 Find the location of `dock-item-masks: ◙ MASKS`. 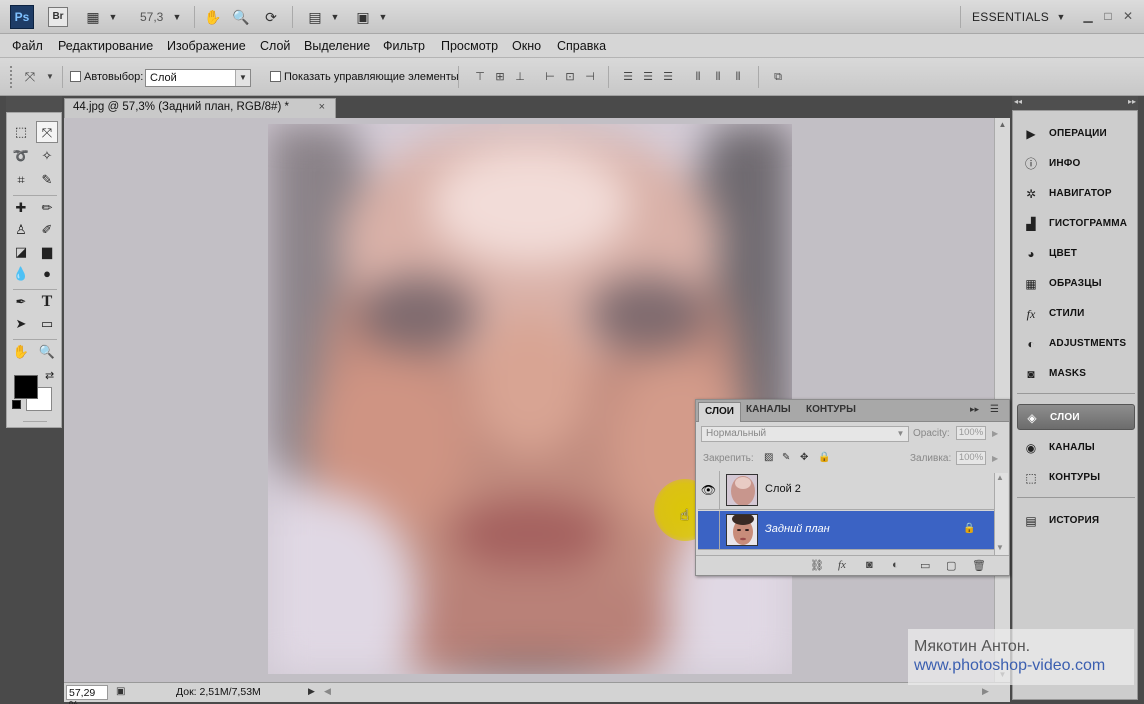

dock-item-masks: ◙ MASKS is located at coordinates (1076, 374).